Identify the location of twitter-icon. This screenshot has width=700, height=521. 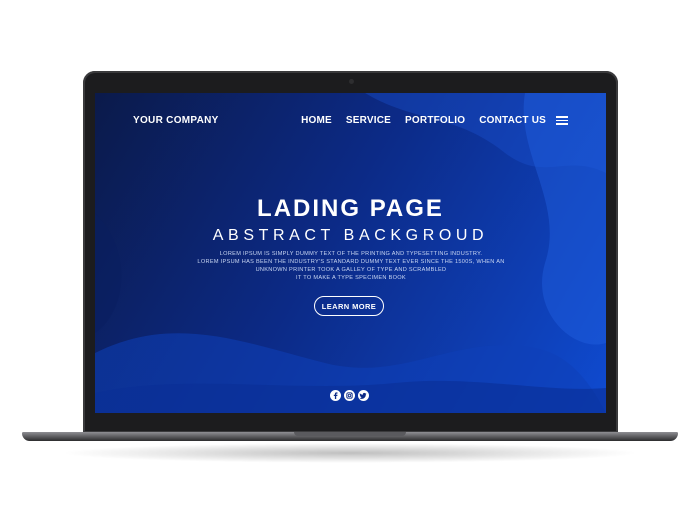
(363, 395).